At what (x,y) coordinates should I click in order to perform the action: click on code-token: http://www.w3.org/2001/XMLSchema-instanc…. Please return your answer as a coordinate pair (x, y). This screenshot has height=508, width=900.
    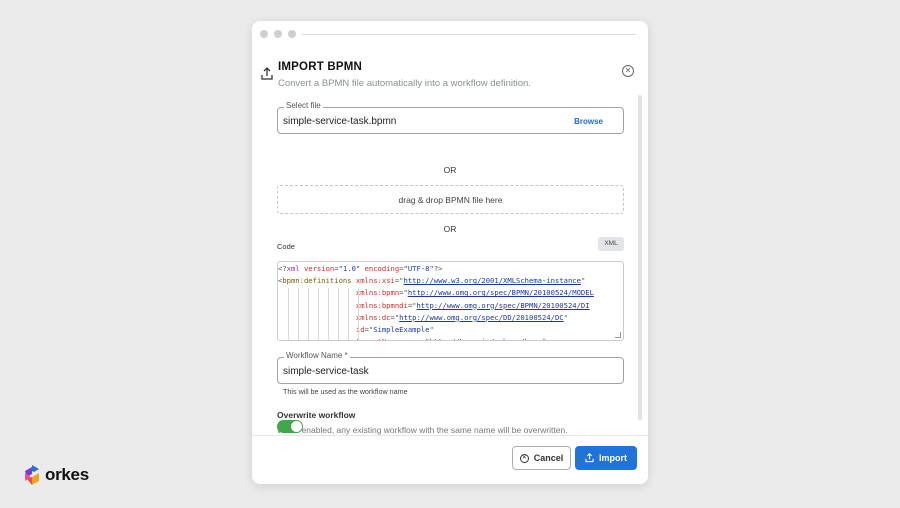
    Looking at the image, I should click on (492, 281).